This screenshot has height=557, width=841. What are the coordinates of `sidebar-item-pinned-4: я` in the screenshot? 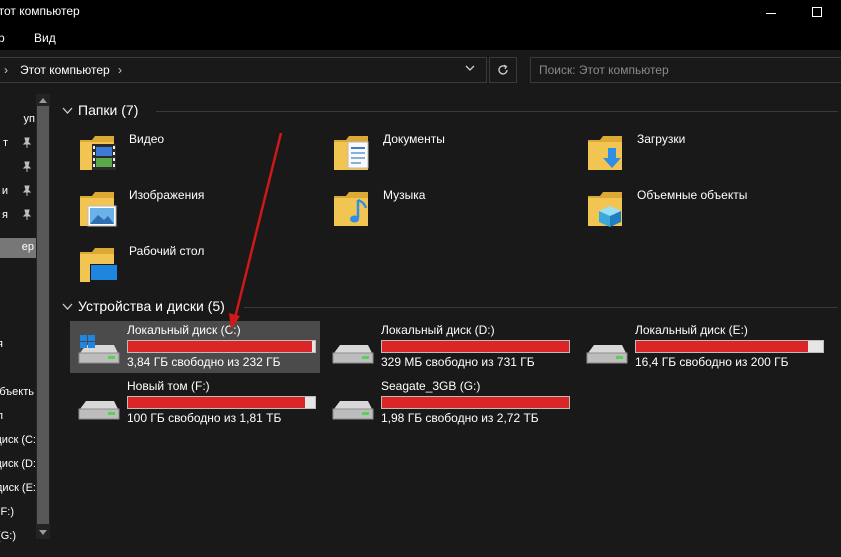 It's located at (20, 216).